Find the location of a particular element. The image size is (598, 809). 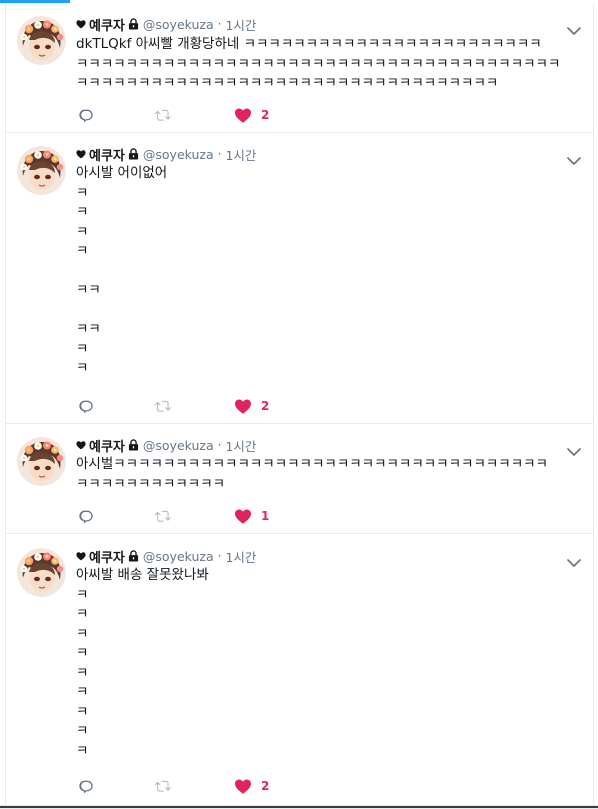

tweet-text-line: ㅋㅋㅋㅋㅋㅋㅋㅋㅋㅋㅋㅋㅋㅋㅋㅋㅋㅋㅋㅋㅋㅋㅋㅋㅋㅋㅋㅋㅋㅋㅋㅋㅋㅋㅋㅋㅋㅋㅋ is located at coordinates (318, 63).